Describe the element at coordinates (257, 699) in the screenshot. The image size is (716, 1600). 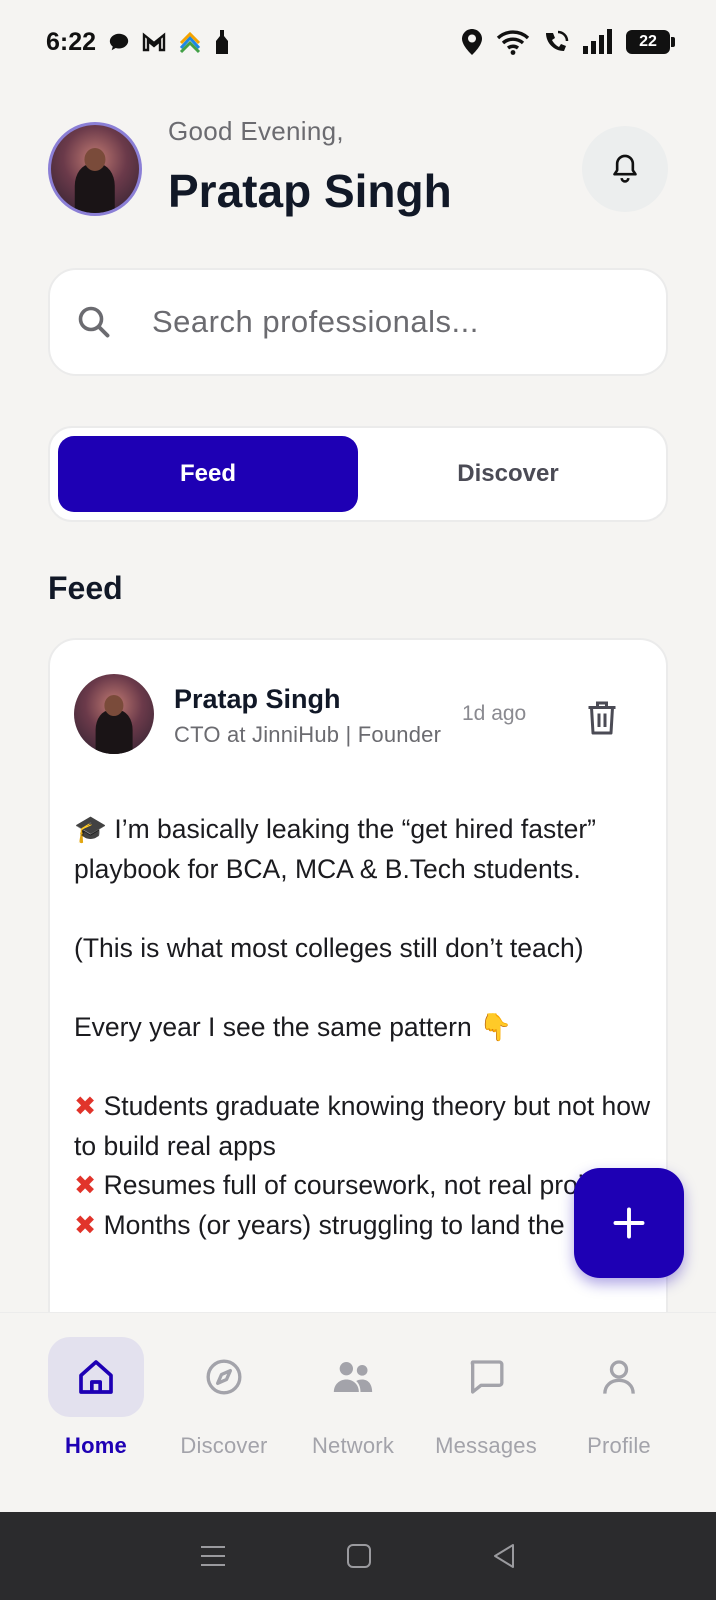
I see `post-author-name: Pratap Singh` at that location.